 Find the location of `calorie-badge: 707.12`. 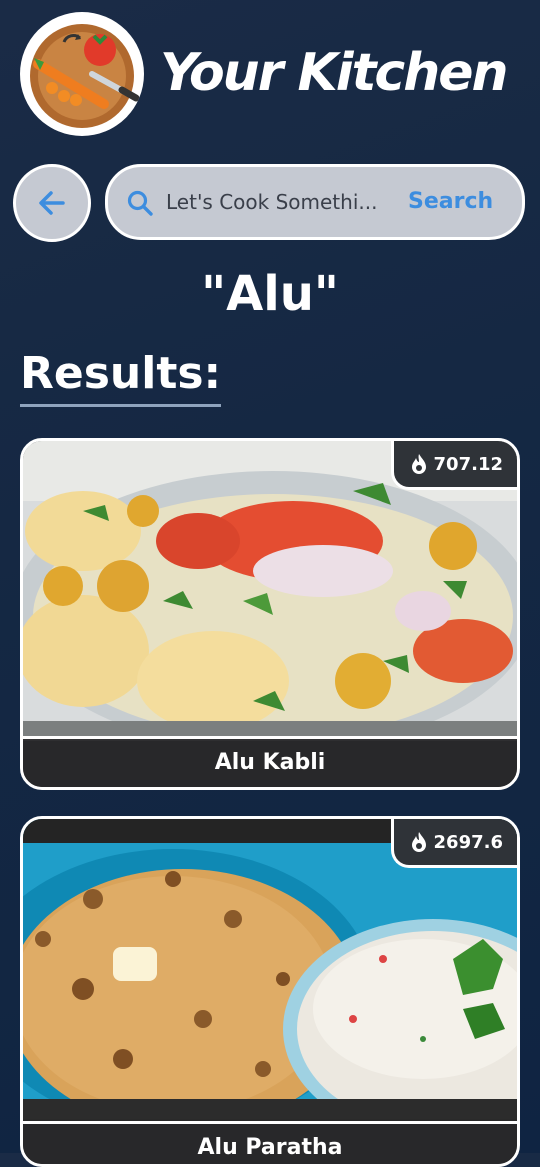

calorie-badge: 707.12 is located at coordinates (453, 465).